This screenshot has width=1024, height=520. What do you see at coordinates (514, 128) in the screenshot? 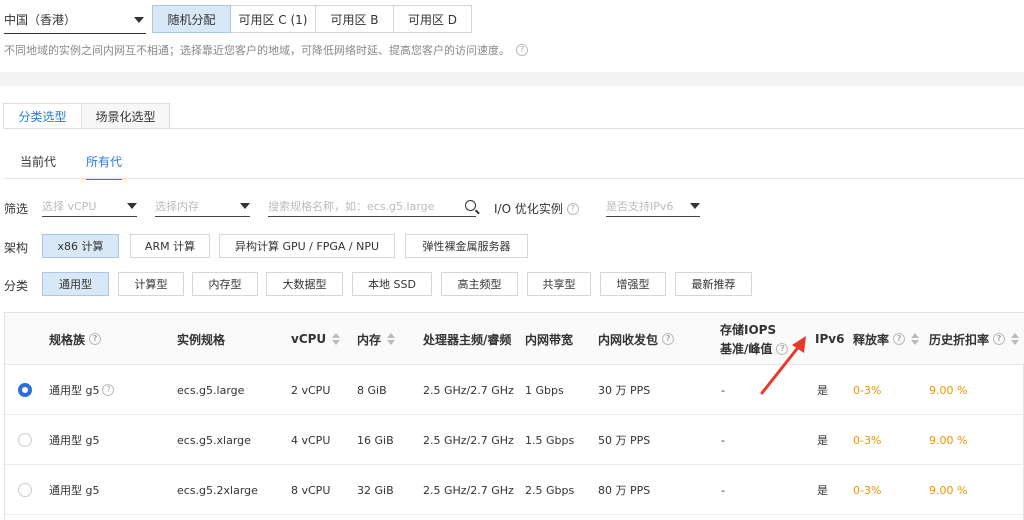
I see `tabs-underline` at bounding box center [514, 128].